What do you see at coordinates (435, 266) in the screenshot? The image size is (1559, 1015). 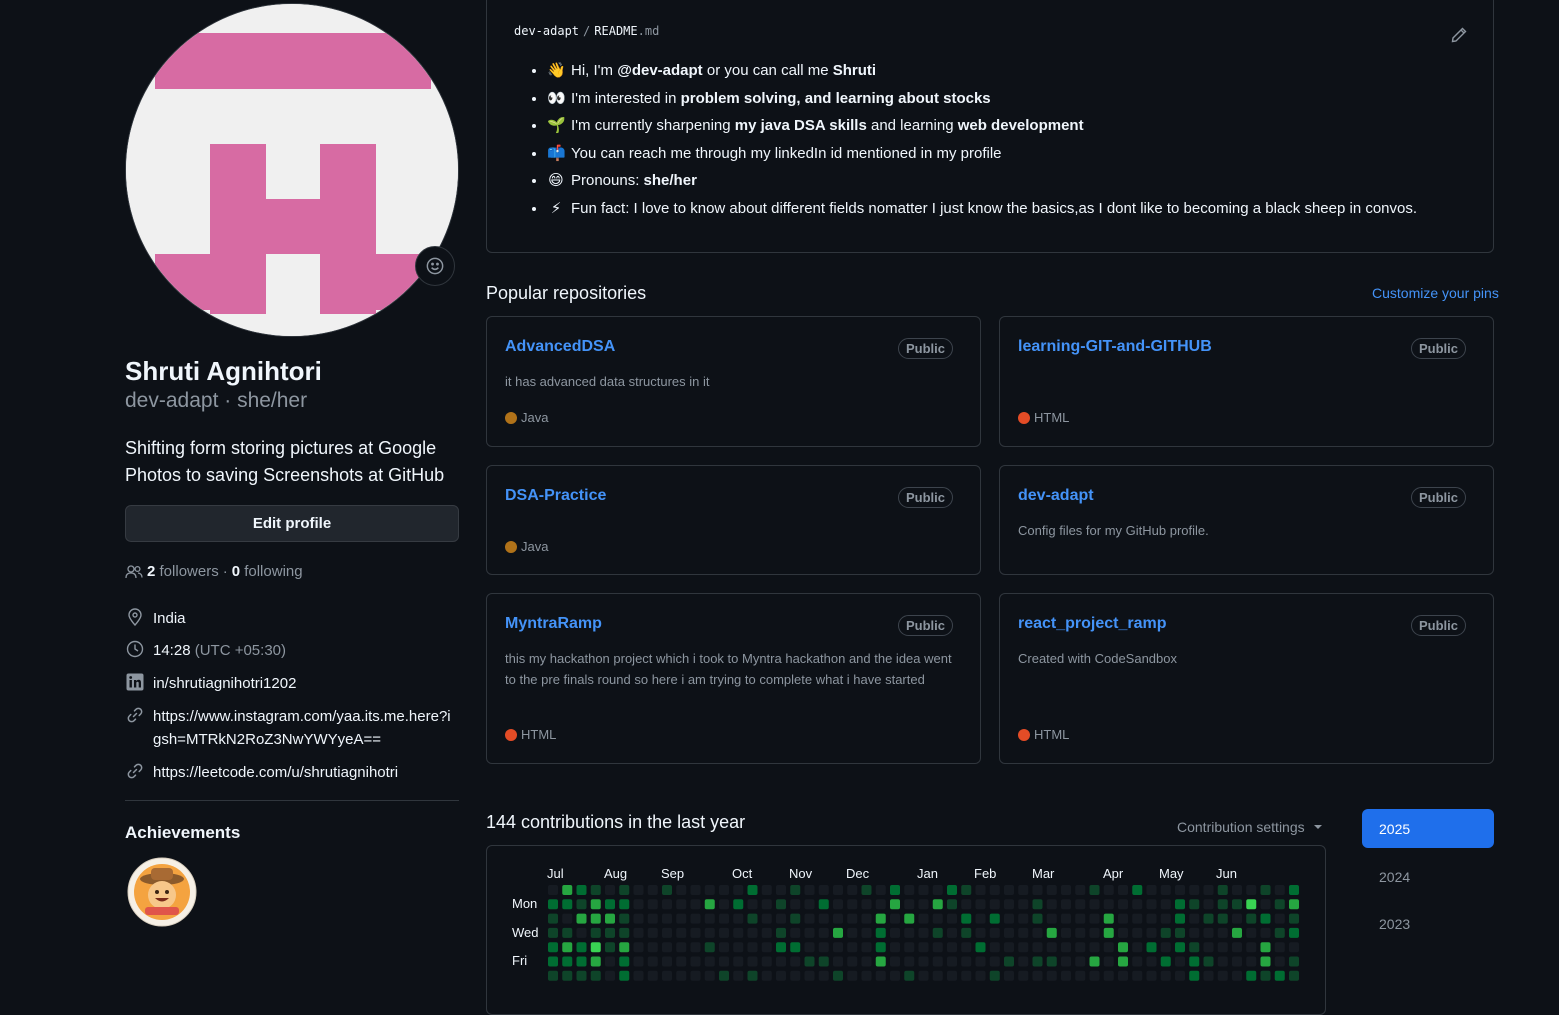 I see `set-status-button` at bounding box center [435, 266].